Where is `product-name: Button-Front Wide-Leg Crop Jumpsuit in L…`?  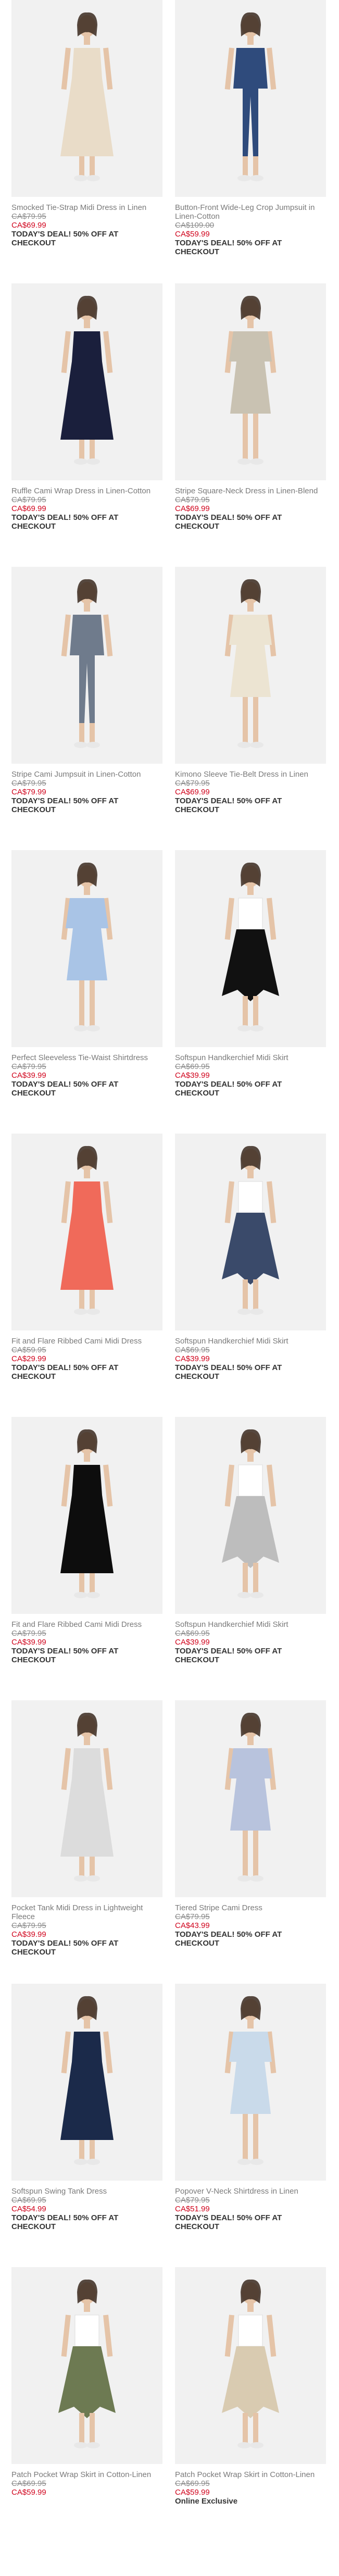
product-name: Button-Front Wide-Leg Crop Jumpsuit in L… is located at coordinates (250, 212).